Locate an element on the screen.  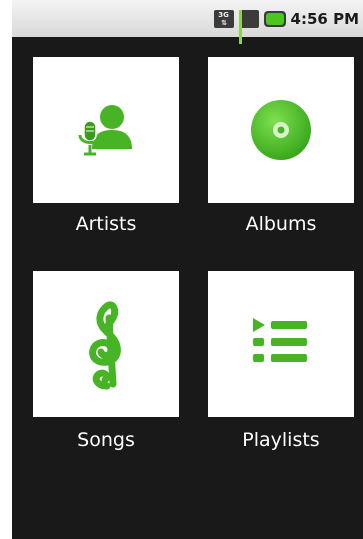
songs-tile is located at coordinates (106, 344).